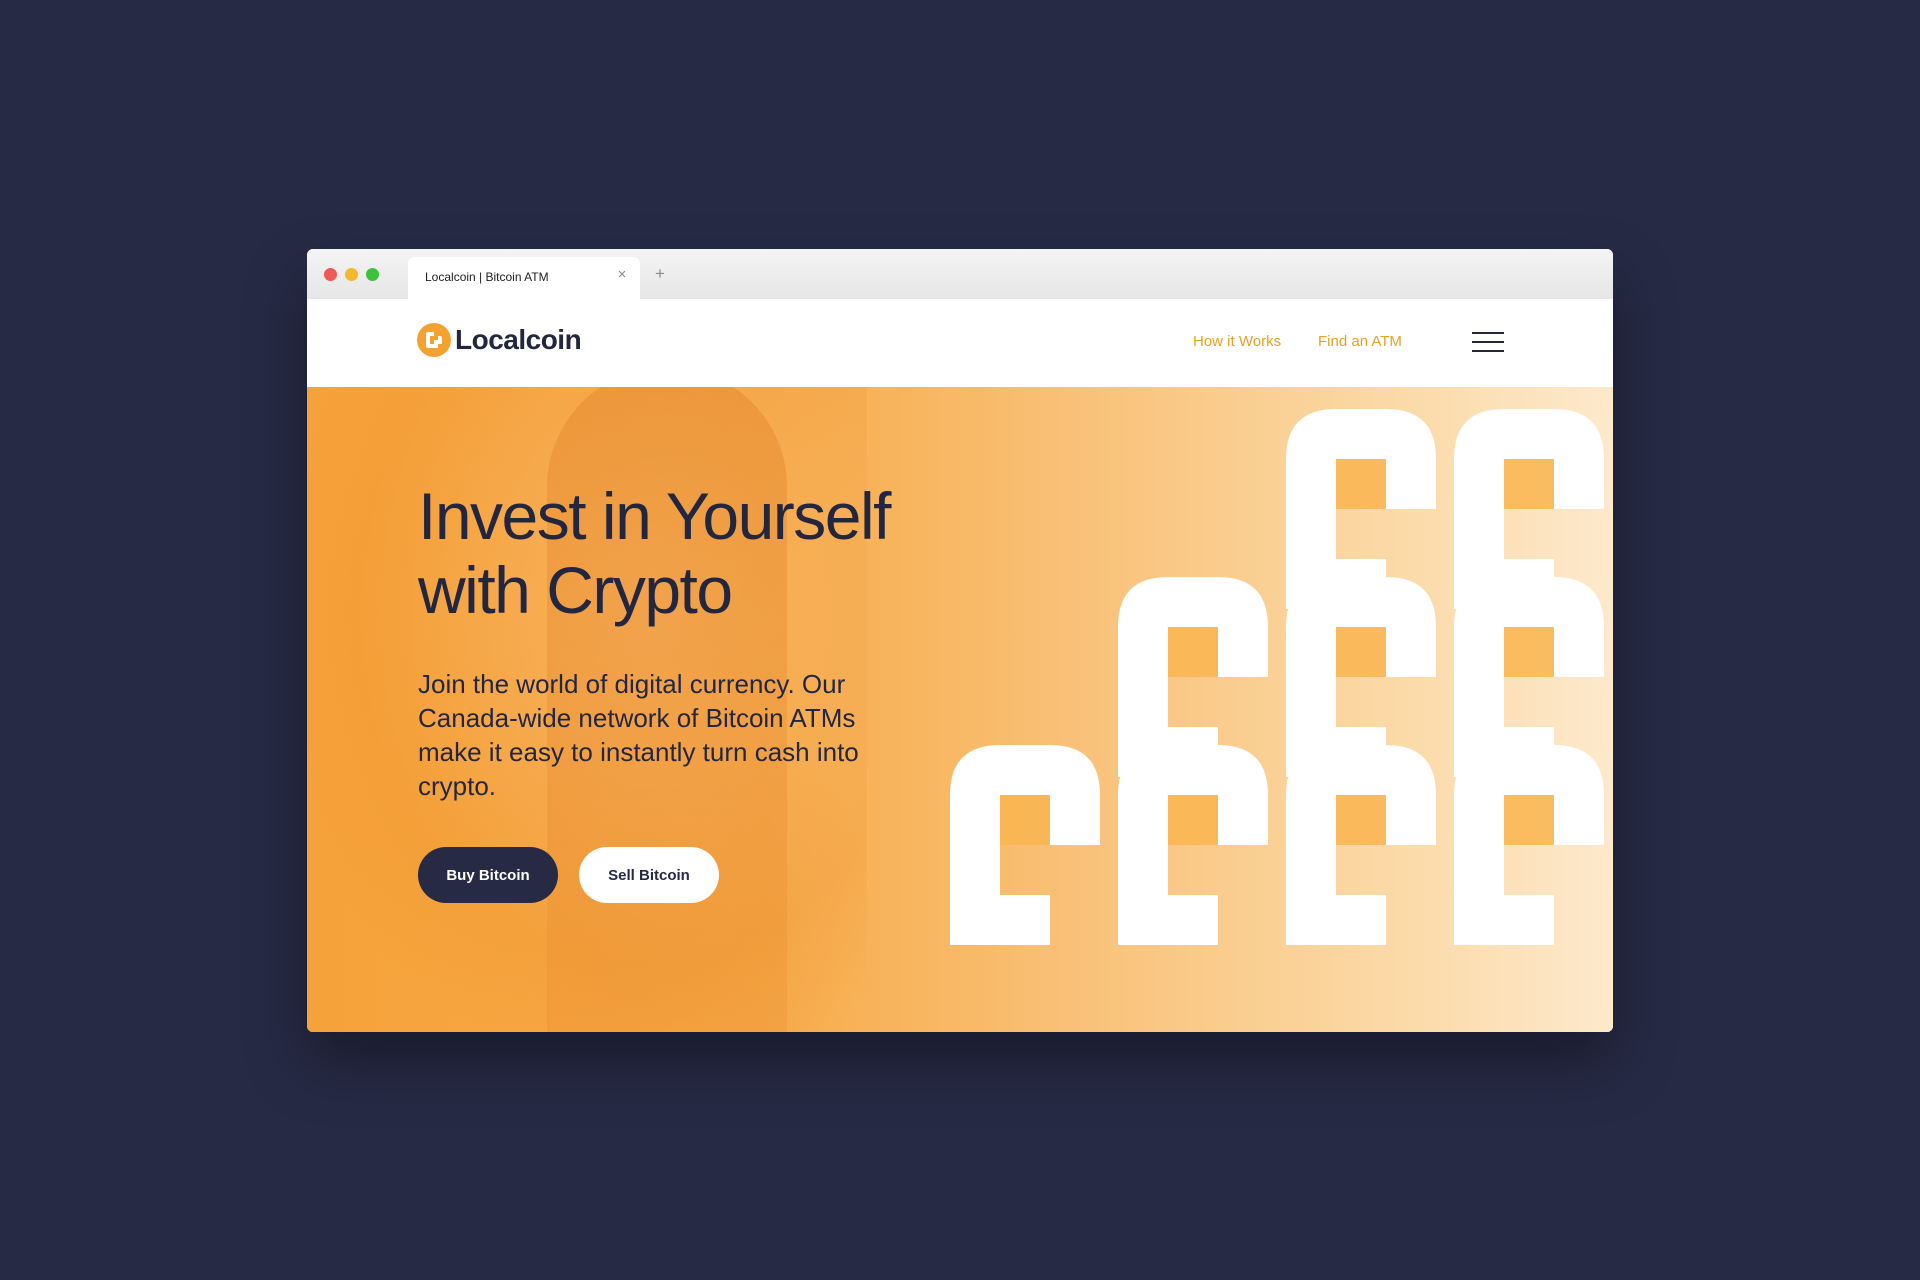  Describe the element at coordinates (372, 274) in the screenshot. I see `window-maximize-button` at that location.